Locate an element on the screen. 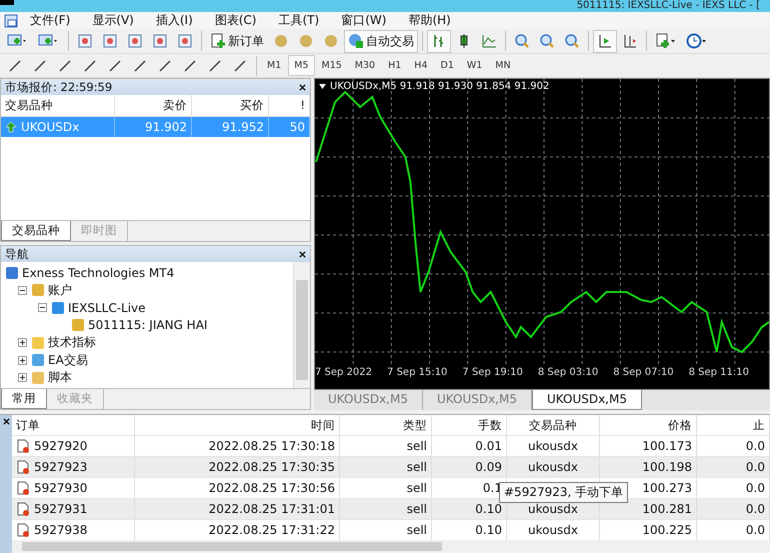  timeframe-button: M5 is located at coordinates (301, 65).